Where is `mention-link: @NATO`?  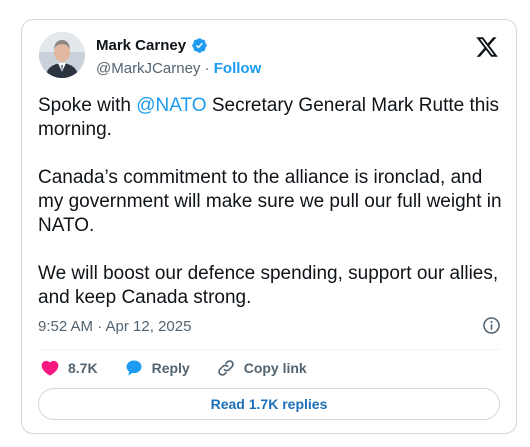 mention-link: @NATO is located at coordinates (171, 105).